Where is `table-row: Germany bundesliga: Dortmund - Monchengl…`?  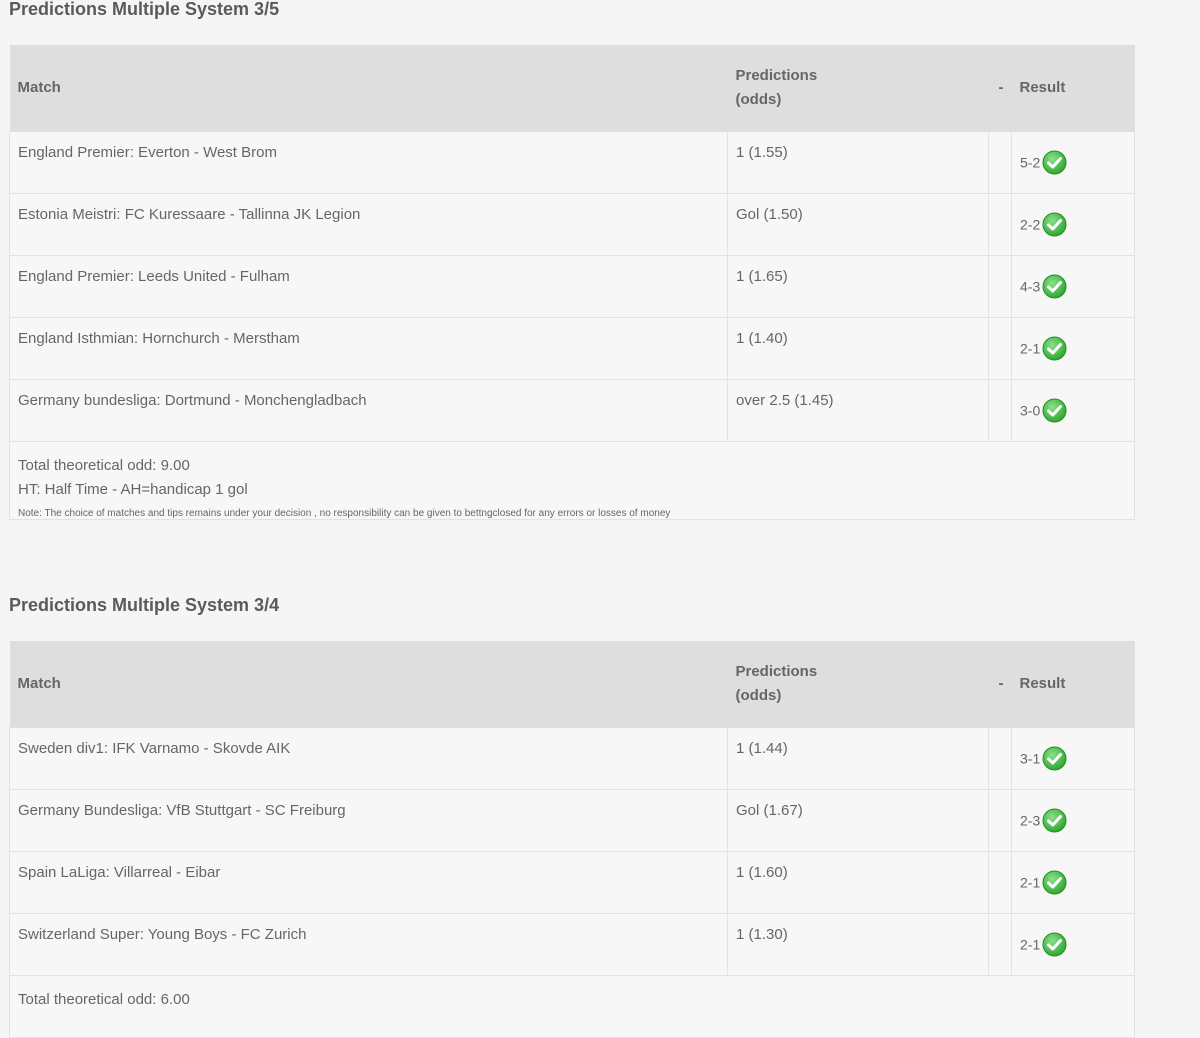 table-row: Germany bundesliga: Dortmund - Monchengl… is located at coordinates (572, 410).